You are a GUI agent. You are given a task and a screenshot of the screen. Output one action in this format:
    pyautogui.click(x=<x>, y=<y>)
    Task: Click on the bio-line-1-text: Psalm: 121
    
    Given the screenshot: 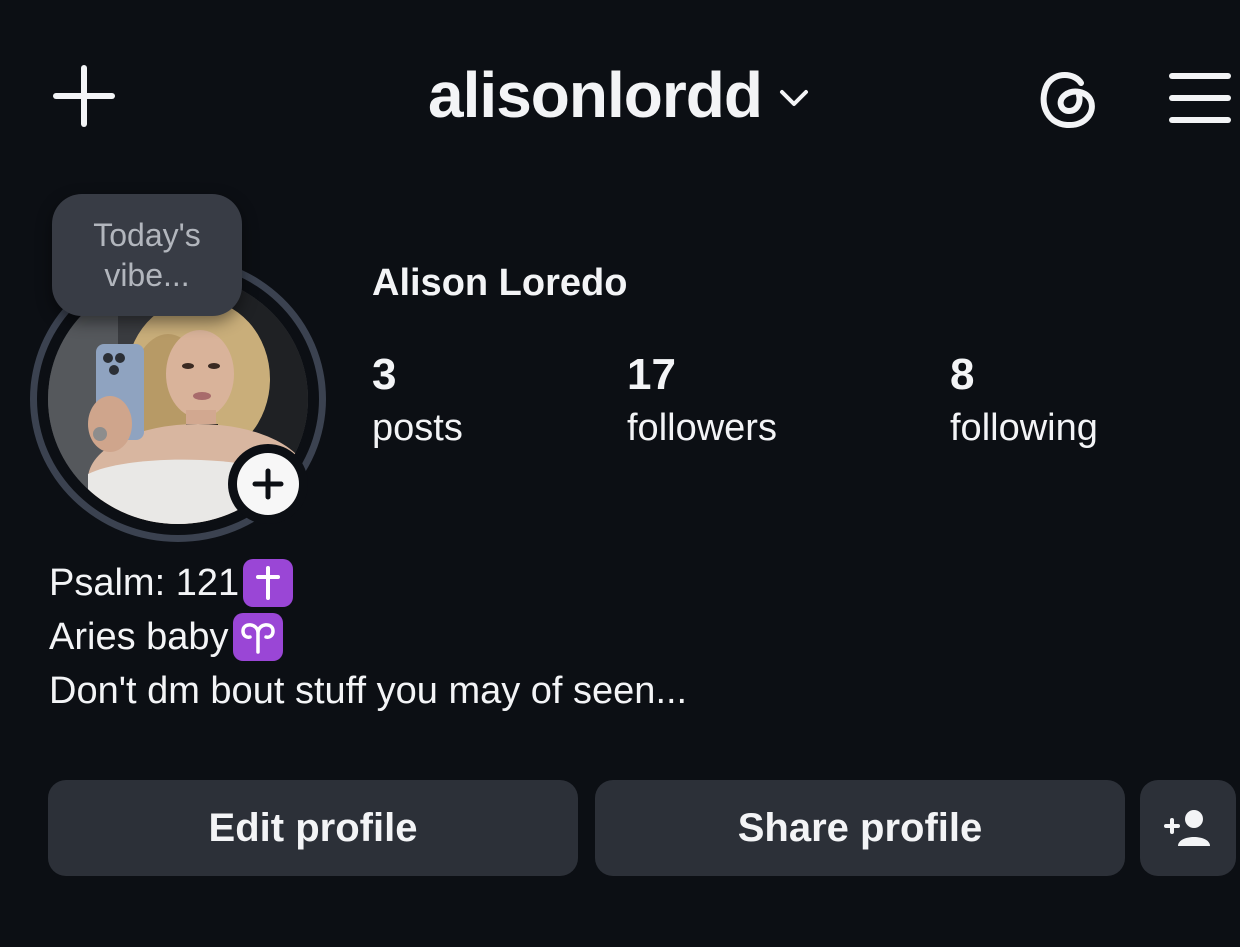 What is the action you would take?
    pyautogui.click(x=144, y=582)
    